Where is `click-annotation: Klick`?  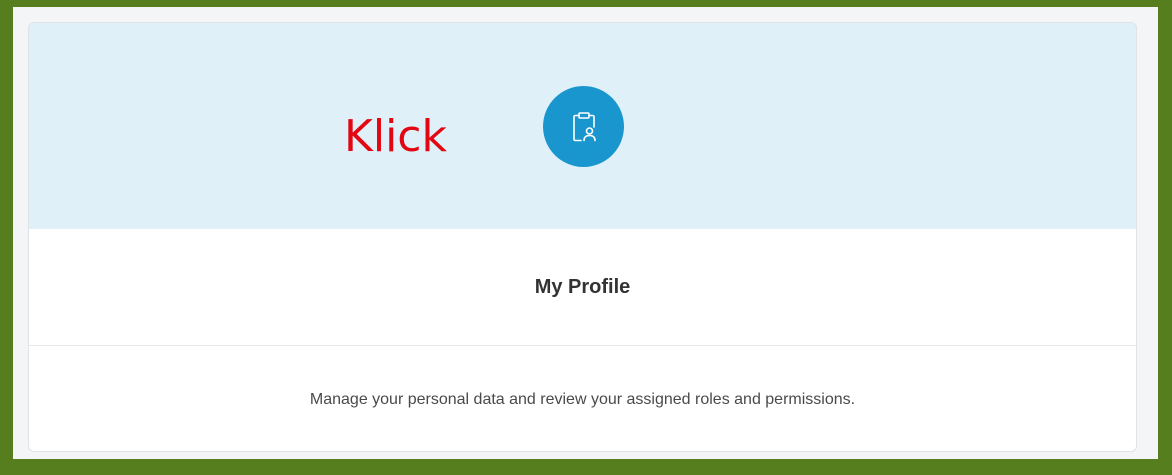 click-annotation: Klick is located at coordinates (395, 136).